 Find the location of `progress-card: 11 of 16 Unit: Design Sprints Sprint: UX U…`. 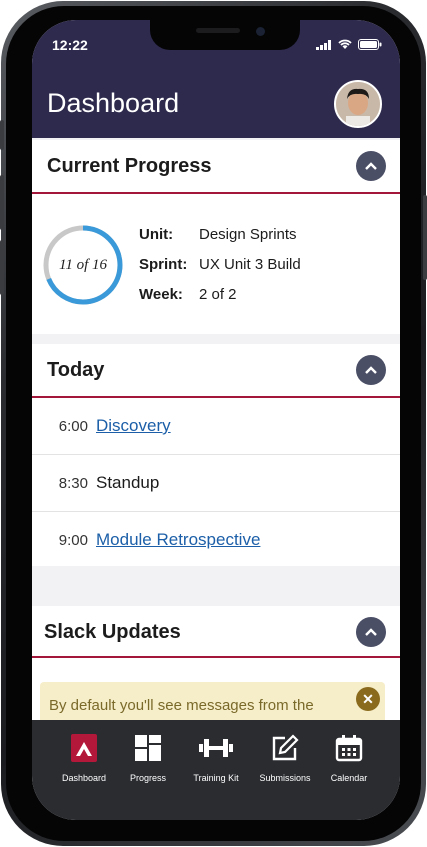

progress-card: 11 of 16 Unit: Design Sprints Sprint: UX U… is located at coordinates (216, 264).